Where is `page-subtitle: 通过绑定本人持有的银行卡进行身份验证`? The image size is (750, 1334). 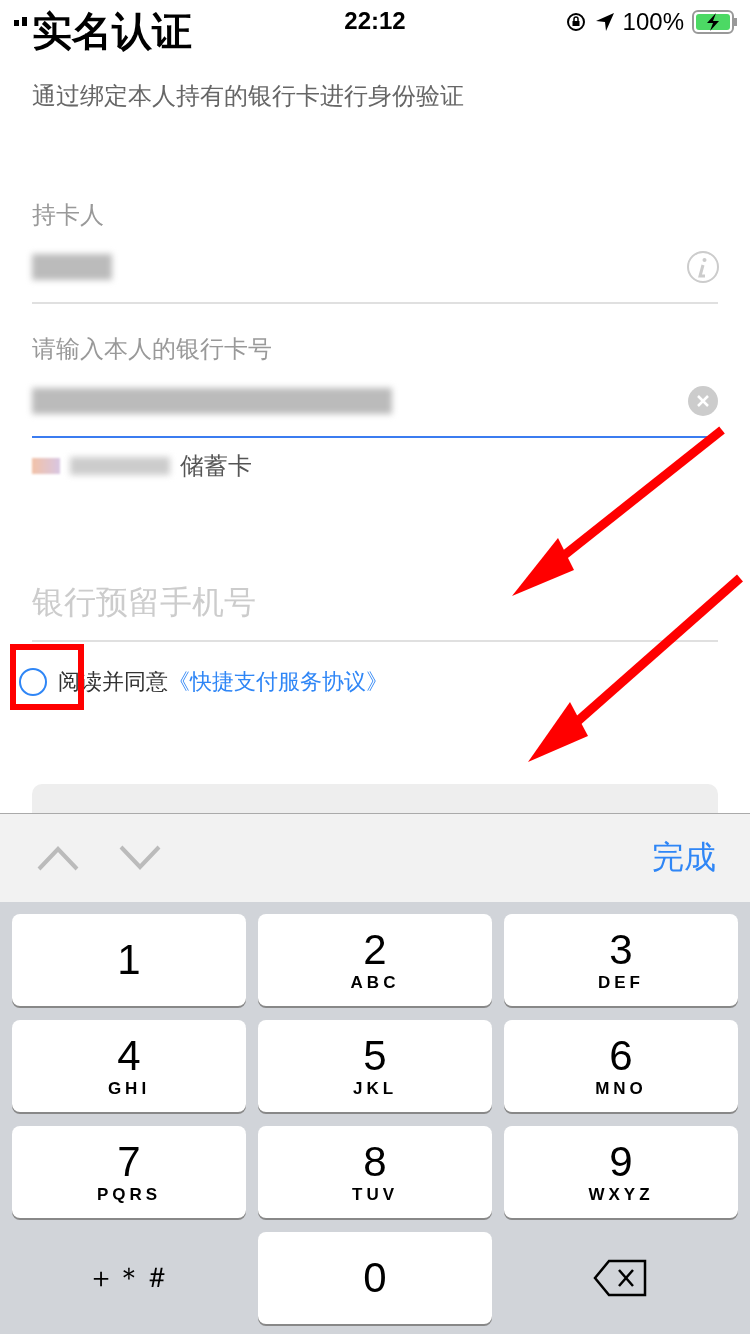 page-subtitle: 通过绑定本人持有的银行卡进行身份验证 is located at coordinates (248, 96).